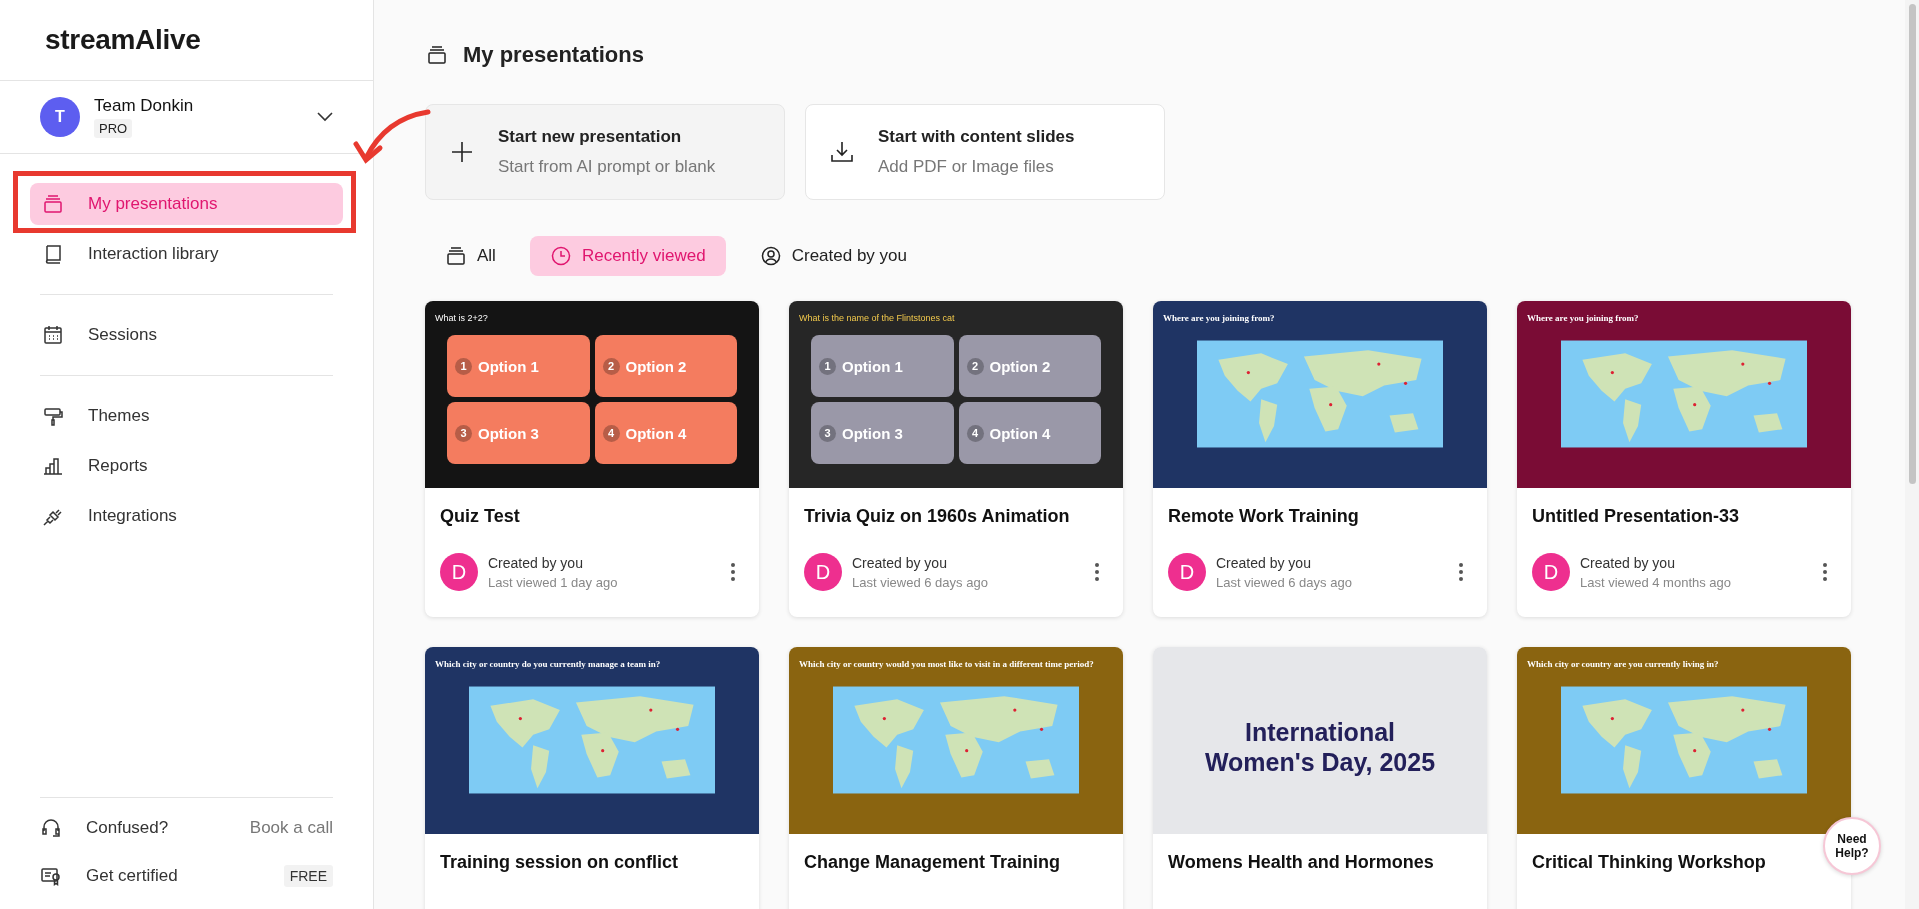 The width and height of the screenshot is (1919, 909). What do you see at coordinates (560, 256) in the screenshot?
I see `clock-icon` at bounding box center [560, 256].